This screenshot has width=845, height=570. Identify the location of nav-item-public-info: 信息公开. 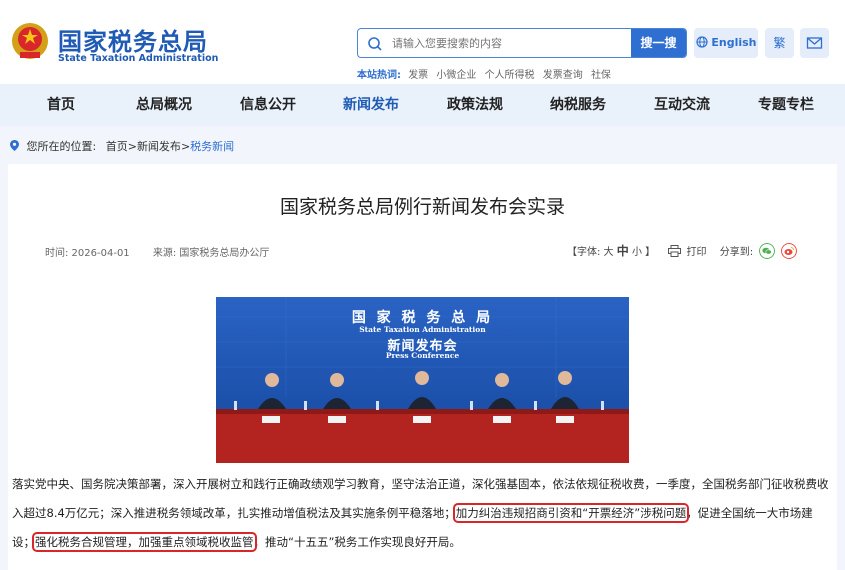
(268, 105).